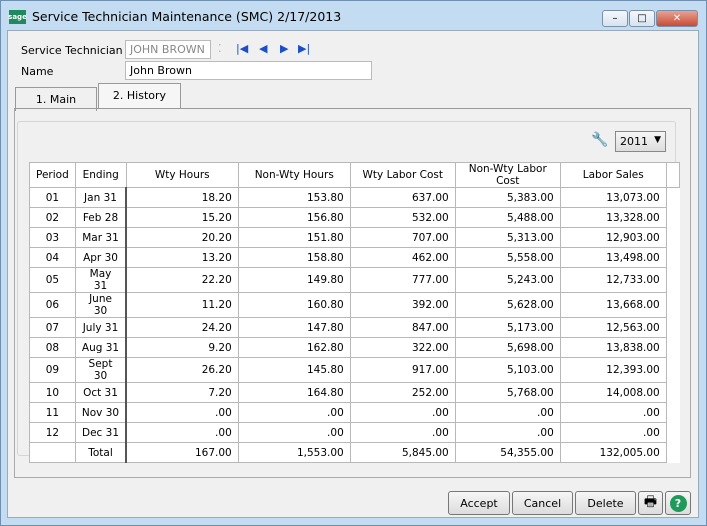  I want to click on delete-button: Delete, so click(605, 503).